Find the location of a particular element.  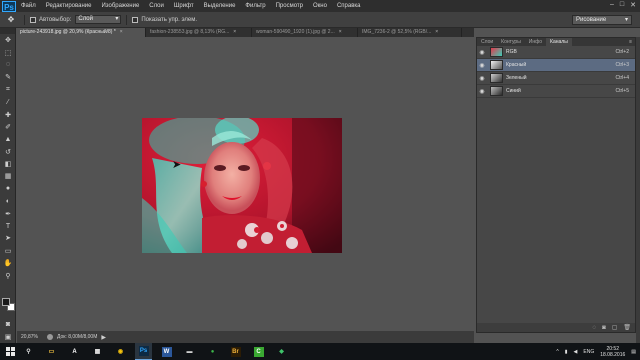

tray-arrow-icon: ^ is located at coordinates (557, 352).